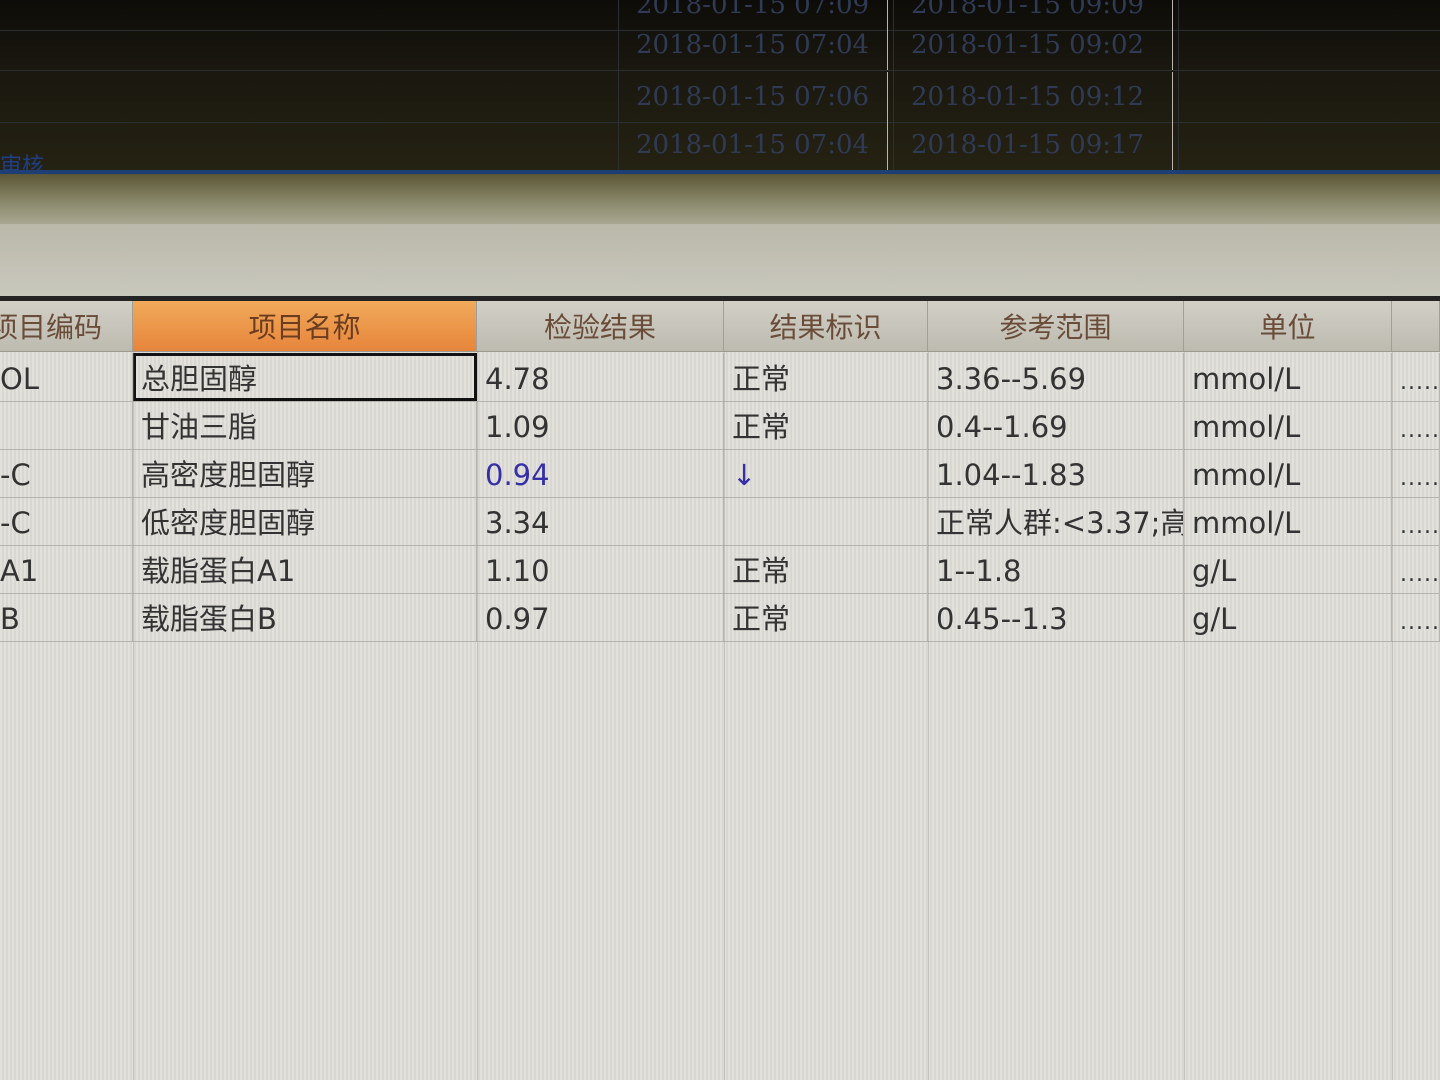 The height and width of the screenshot is (1080, 1440). What do you see at coordinates (600, 377) in the screenshot?
I see `result-value-cell: 4.78` at bounding box center [600, 377].